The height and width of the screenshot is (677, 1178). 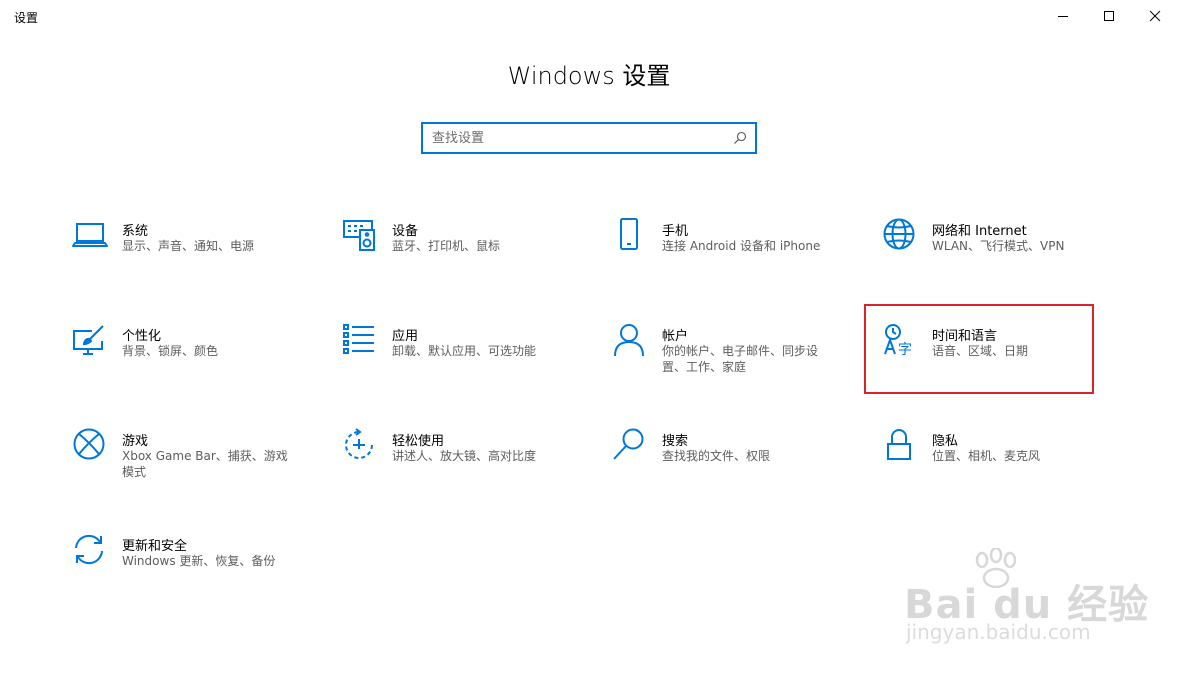 What do you see at coordinates (360, 341) in the screenshot?
I see `app-list-icon` at bounding box center [360, 341].